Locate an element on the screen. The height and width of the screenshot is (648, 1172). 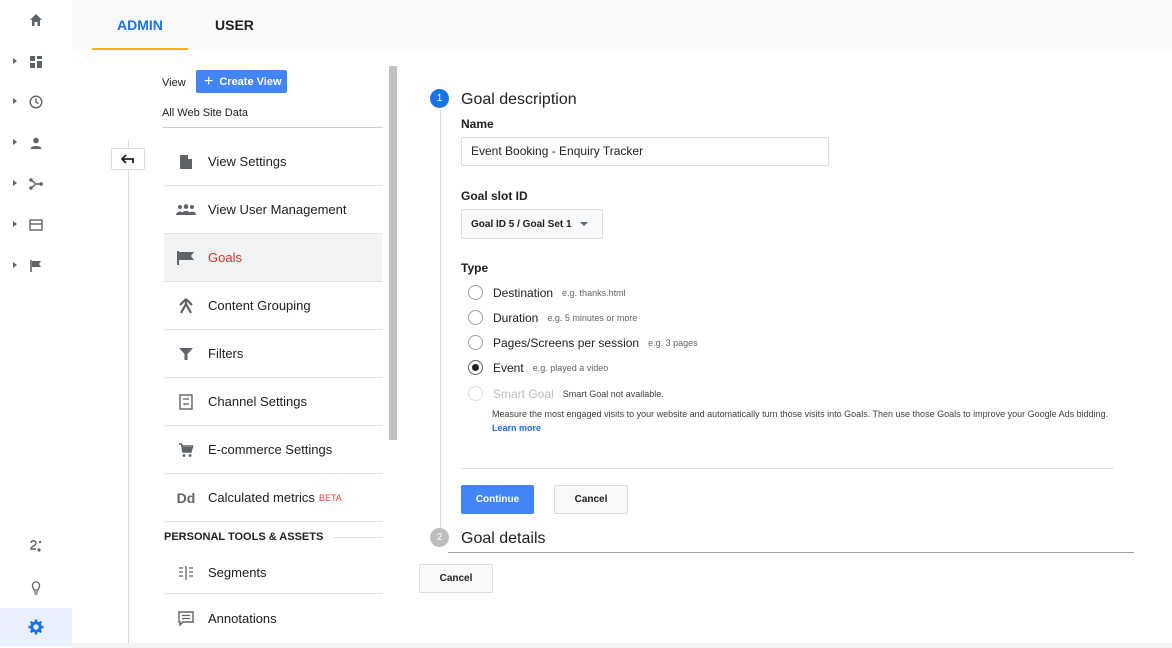
menu-label: Filters is located at coordinates (226, 353).